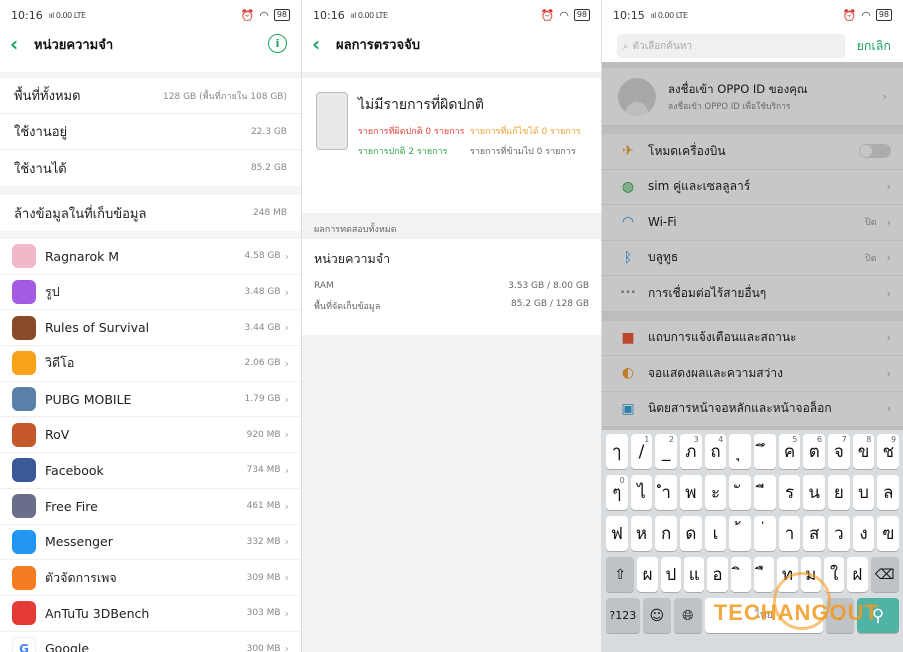 The height and width of the screenshot is (652, 903). I want to click on abnormal-count: รายการที่ผิดปกติ 0 รายการ, so click(411, 132).